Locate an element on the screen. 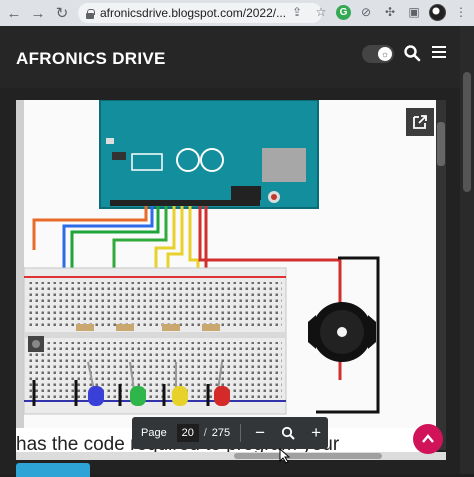  total-pages: 275 is located at coordinates (221, 433).